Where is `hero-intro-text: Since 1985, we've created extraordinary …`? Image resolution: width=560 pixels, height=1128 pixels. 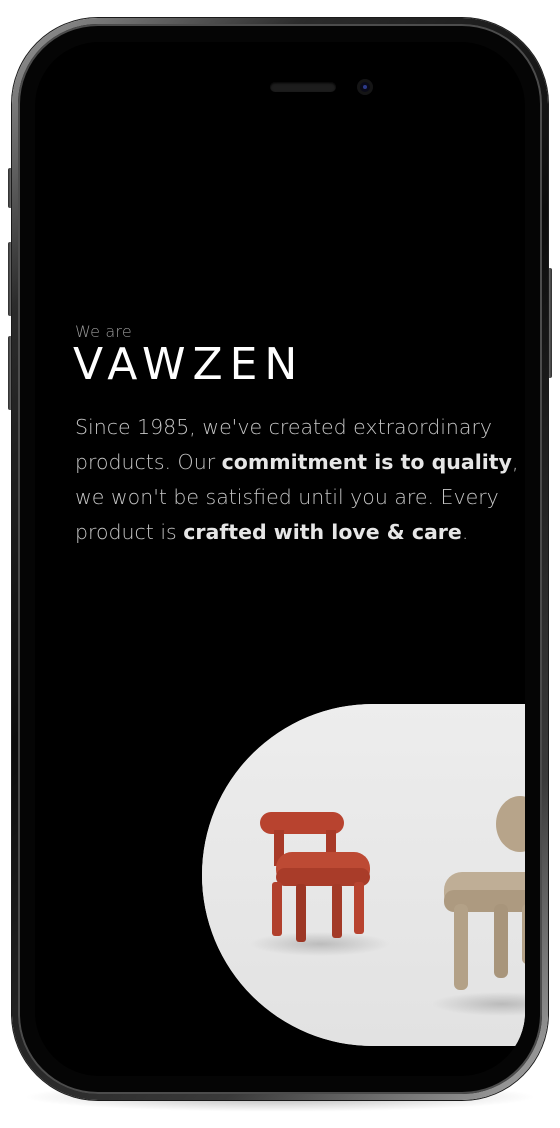
hero-intro-text: Since 1985, we've created extraordinary … is located at coordinates (300, 480).